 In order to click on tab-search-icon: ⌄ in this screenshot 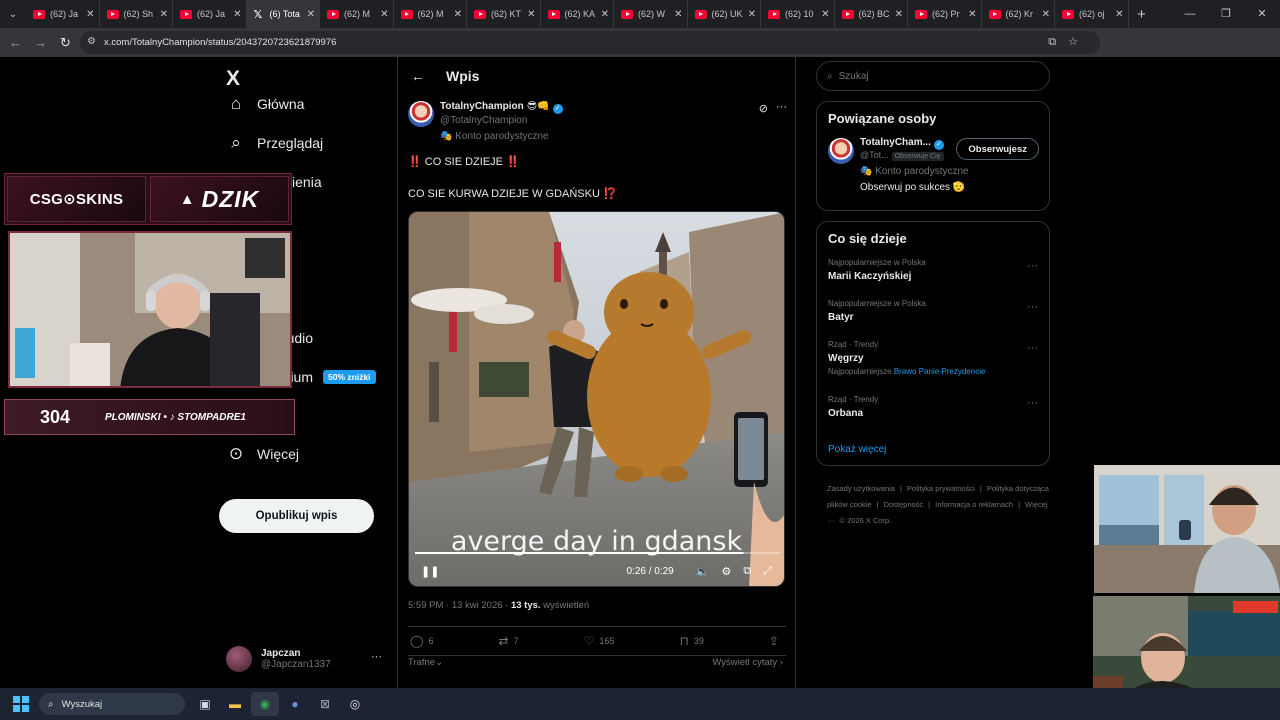, I will do `click(13, 14)`.